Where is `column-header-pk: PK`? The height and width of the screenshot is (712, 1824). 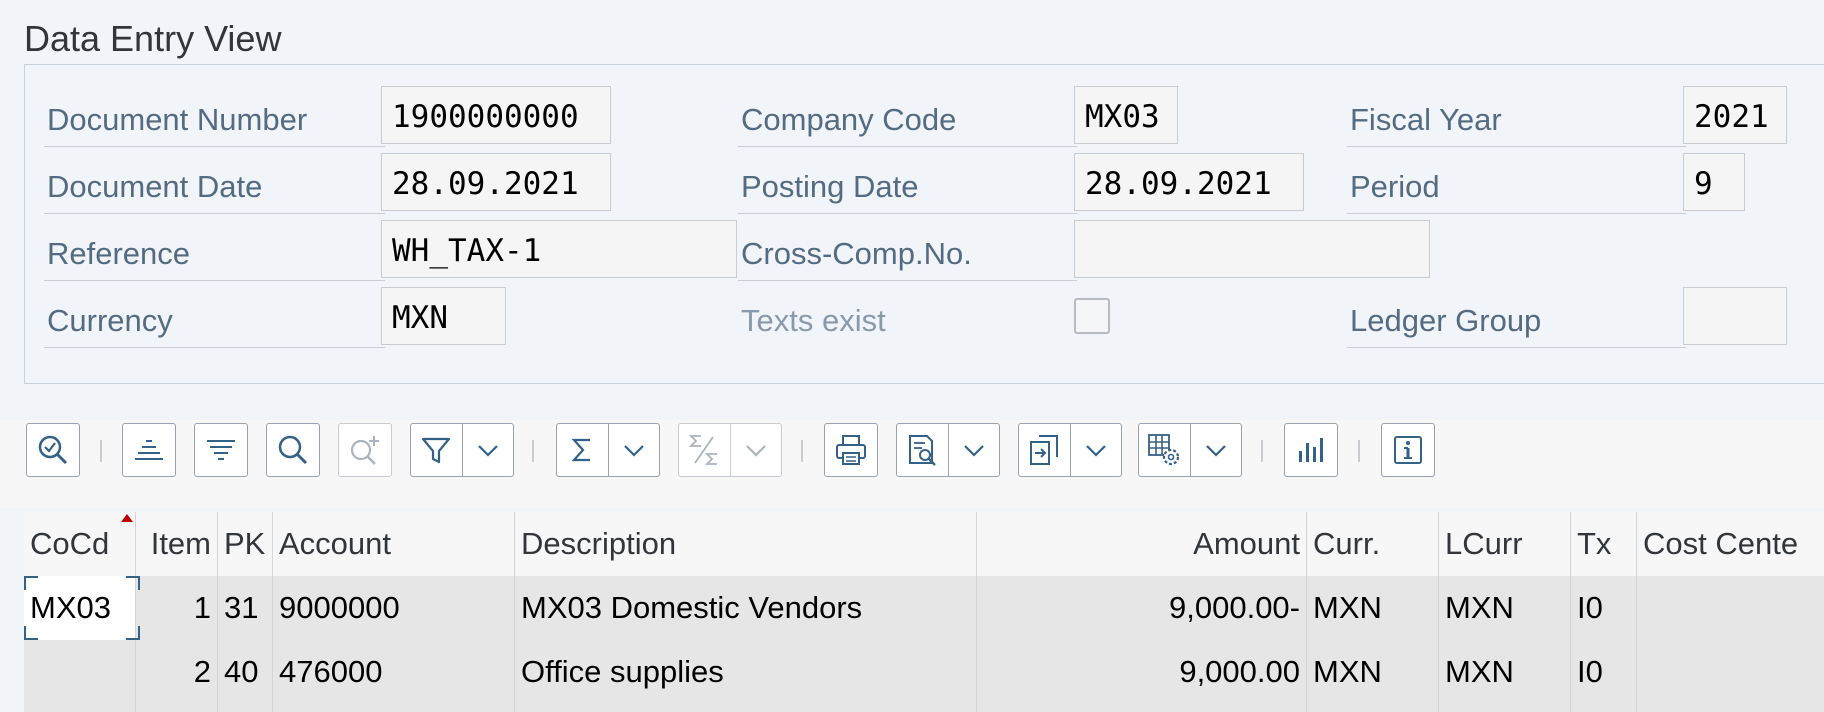
column-header-pk: PK is located at coordinates (245, 544).